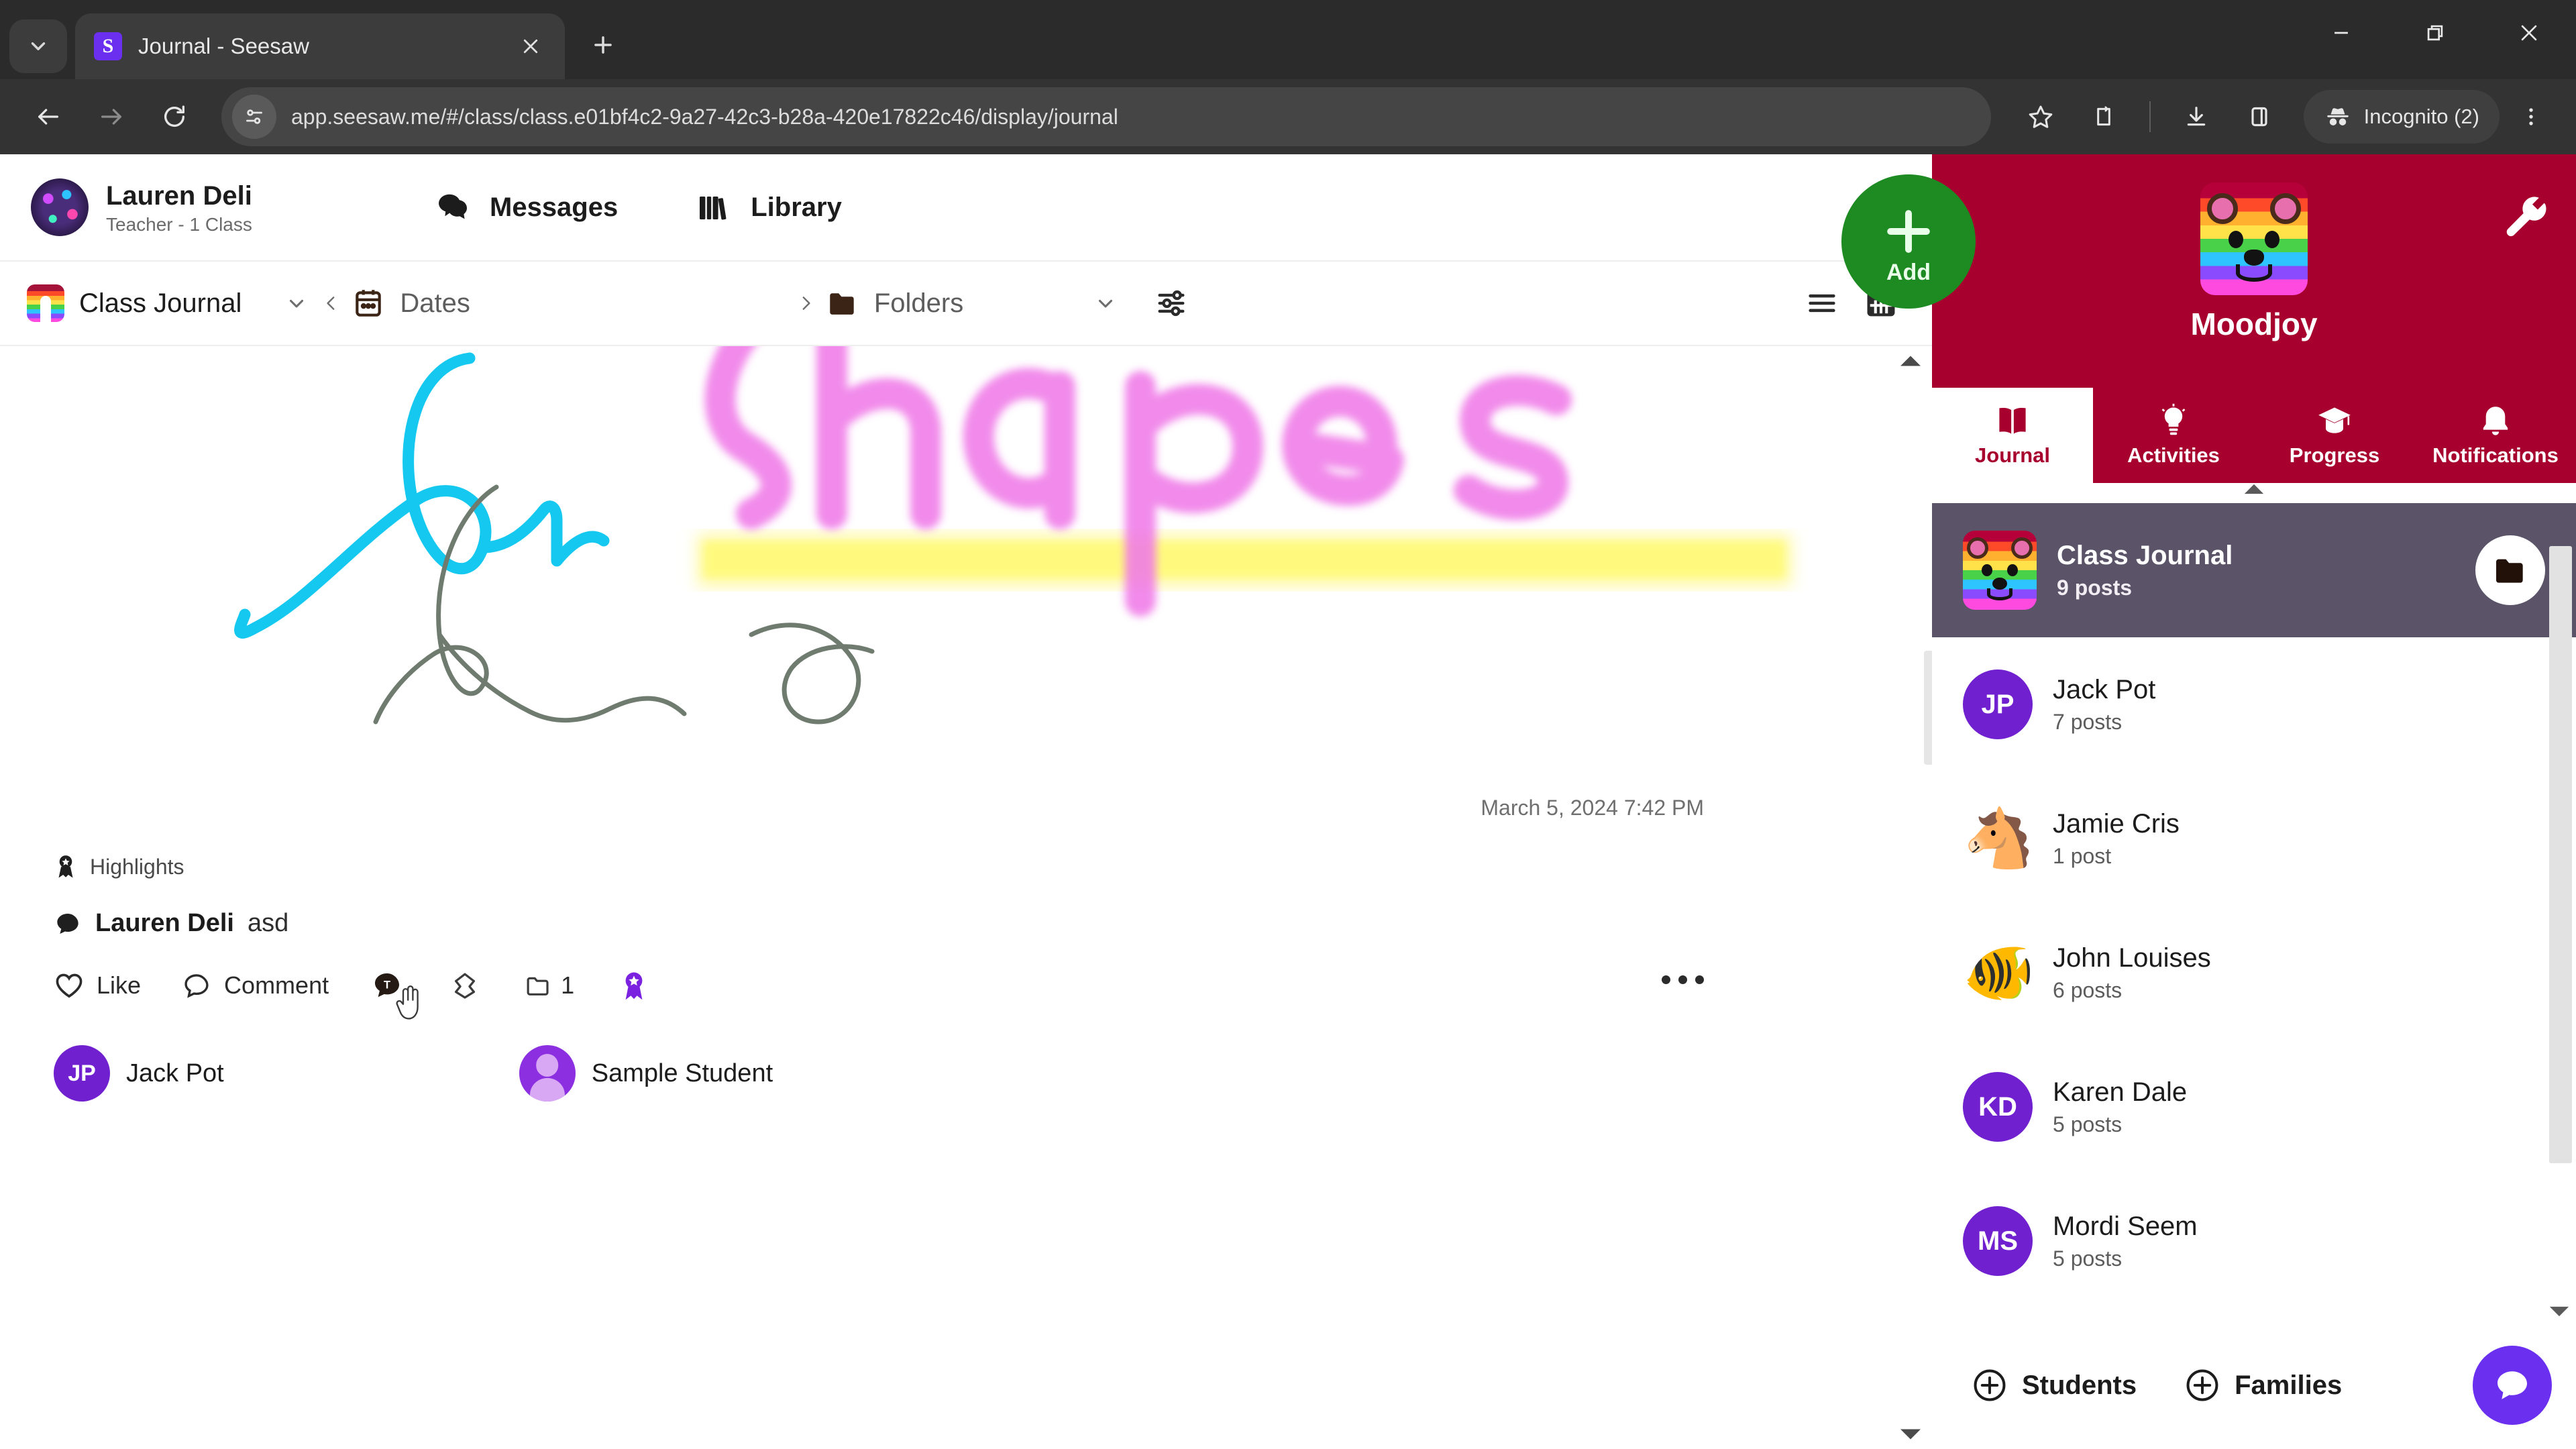 This screenshot has height=1449, width=2576. What do you see at coordinates (320, 46) in the screenshot?
I see `browser-tab: S Journal - Seesaw` at bounding box center [320, 46].